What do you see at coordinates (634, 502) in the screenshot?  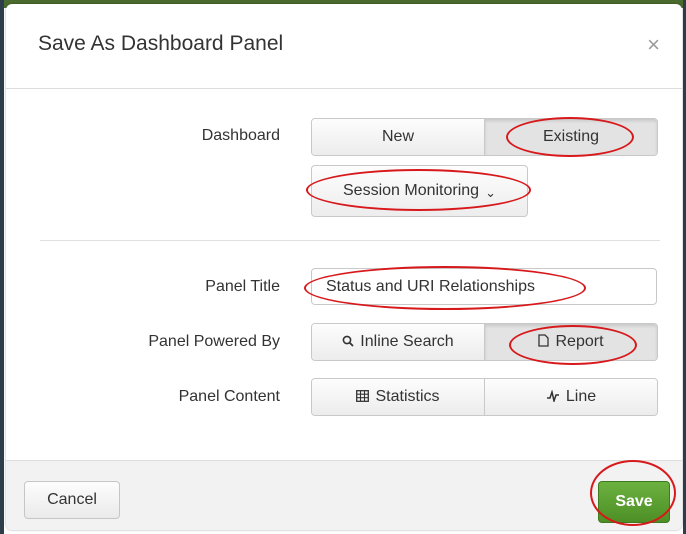 I see `save-button: Save` at bounding box center [634, 502].